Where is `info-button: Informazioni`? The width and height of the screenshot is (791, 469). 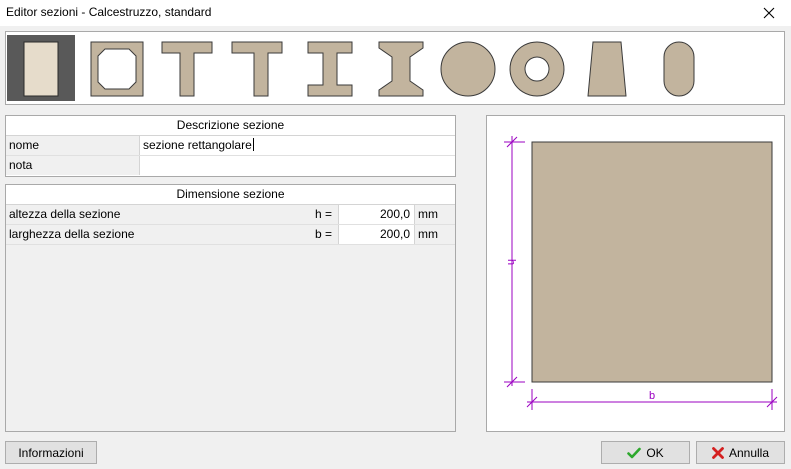
info-button: Informazioni is located at coordinates (51, 452).